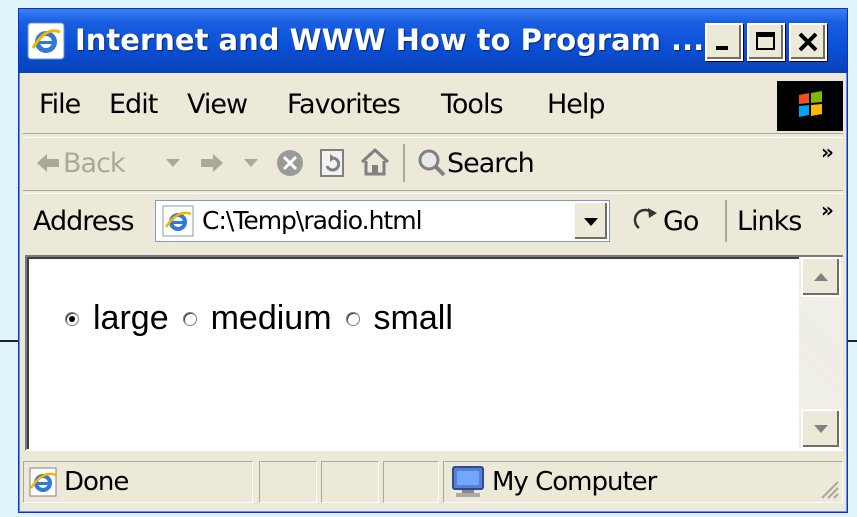  Describe the element at coordinates (352, 318) in the screenshot. I see `radio-small` at that location.